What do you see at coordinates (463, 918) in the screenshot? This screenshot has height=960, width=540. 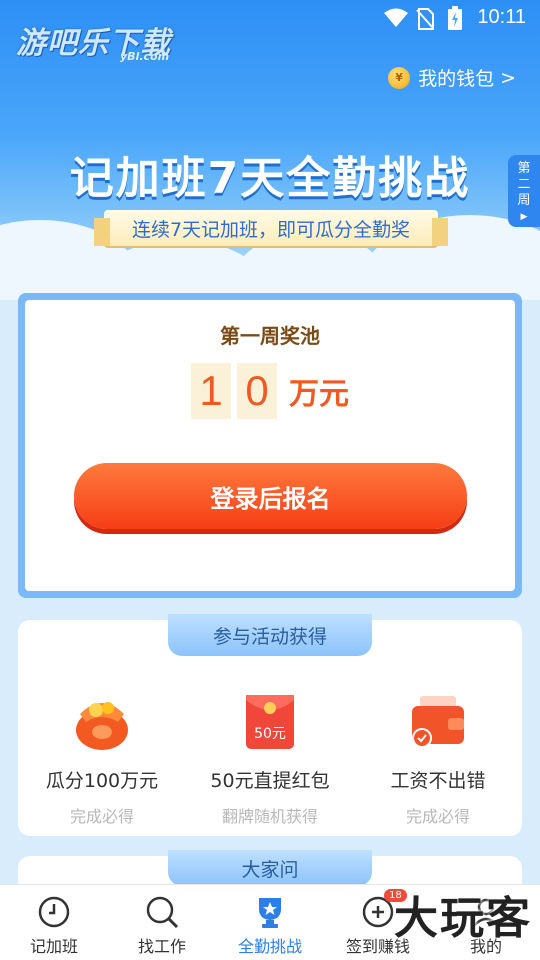 I see `corner-watermark: 大玩客` at bounding box center [463, 918].